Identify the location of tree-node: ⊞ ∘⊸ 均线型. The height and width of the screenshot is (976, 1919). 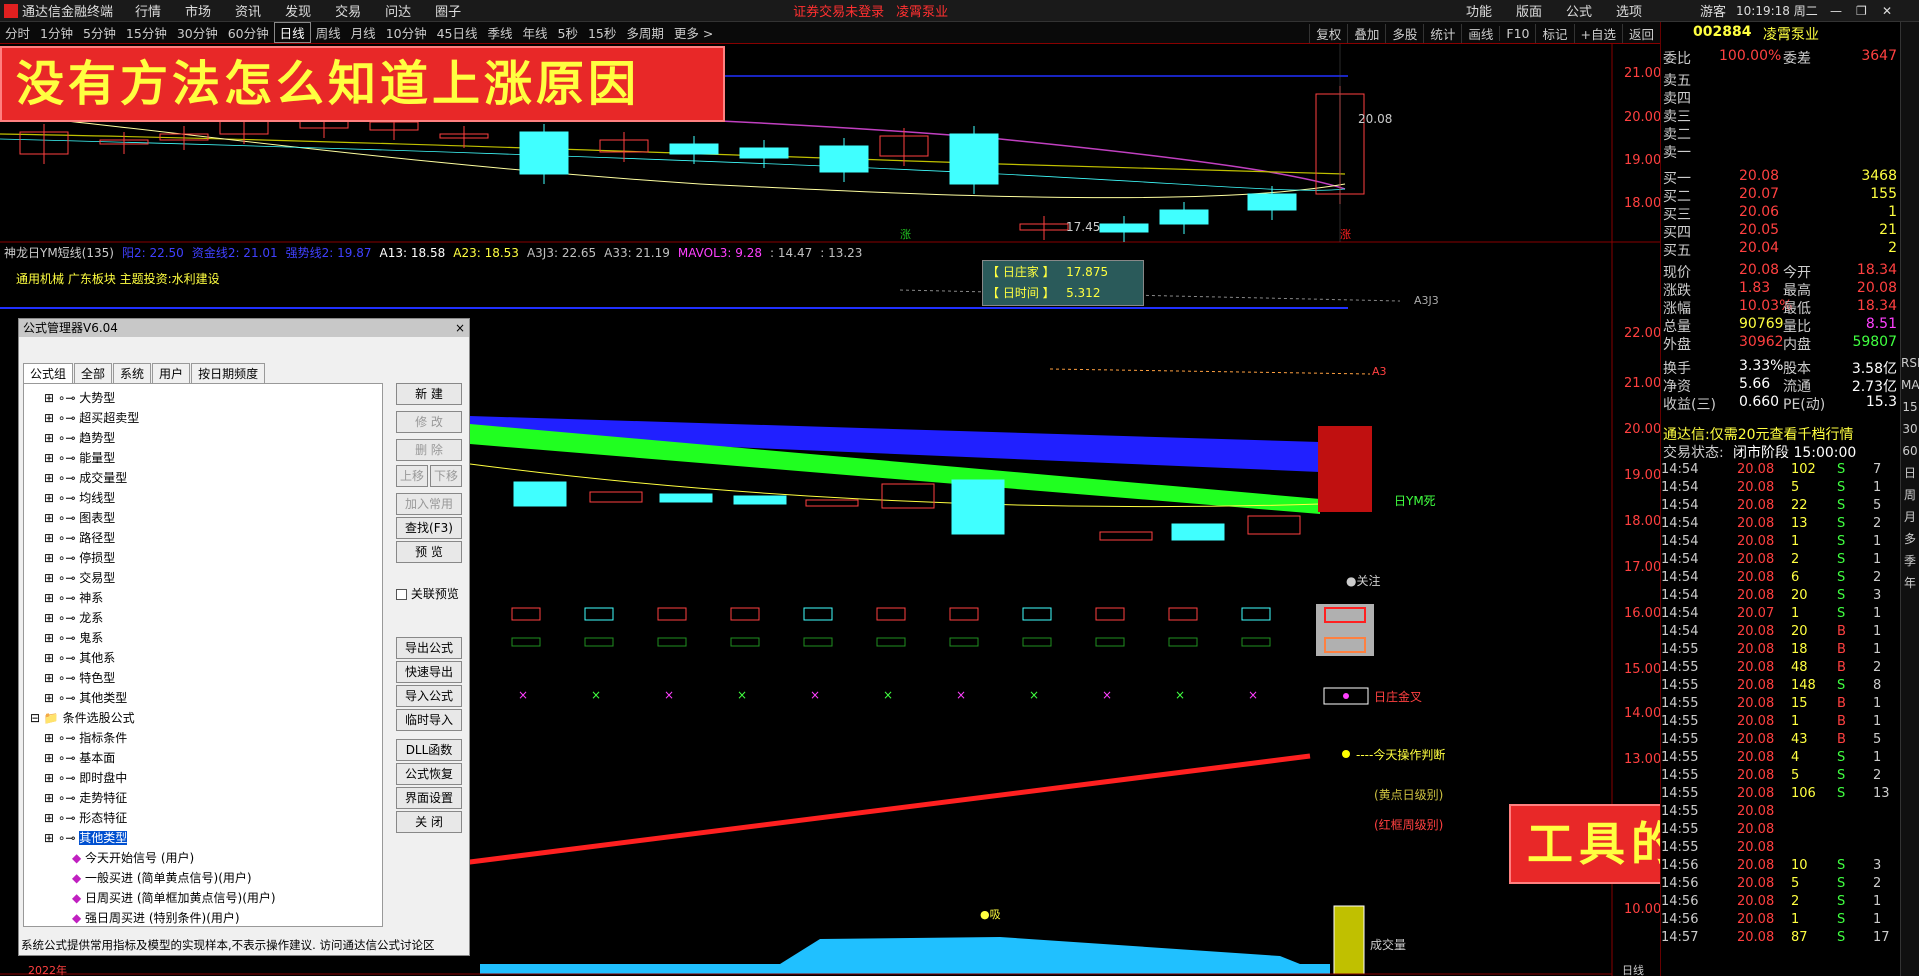
(79, 498).